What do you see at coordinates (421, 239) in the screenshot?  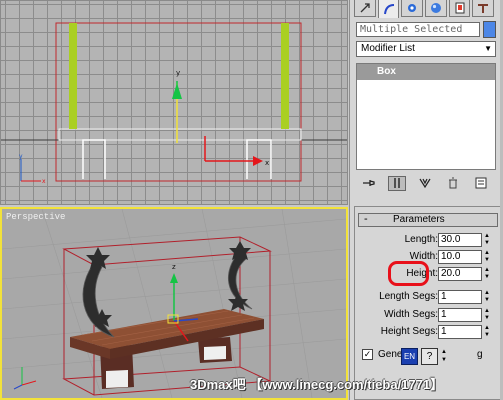 I see `length-label: Length:` at bounding box center [421, 239].